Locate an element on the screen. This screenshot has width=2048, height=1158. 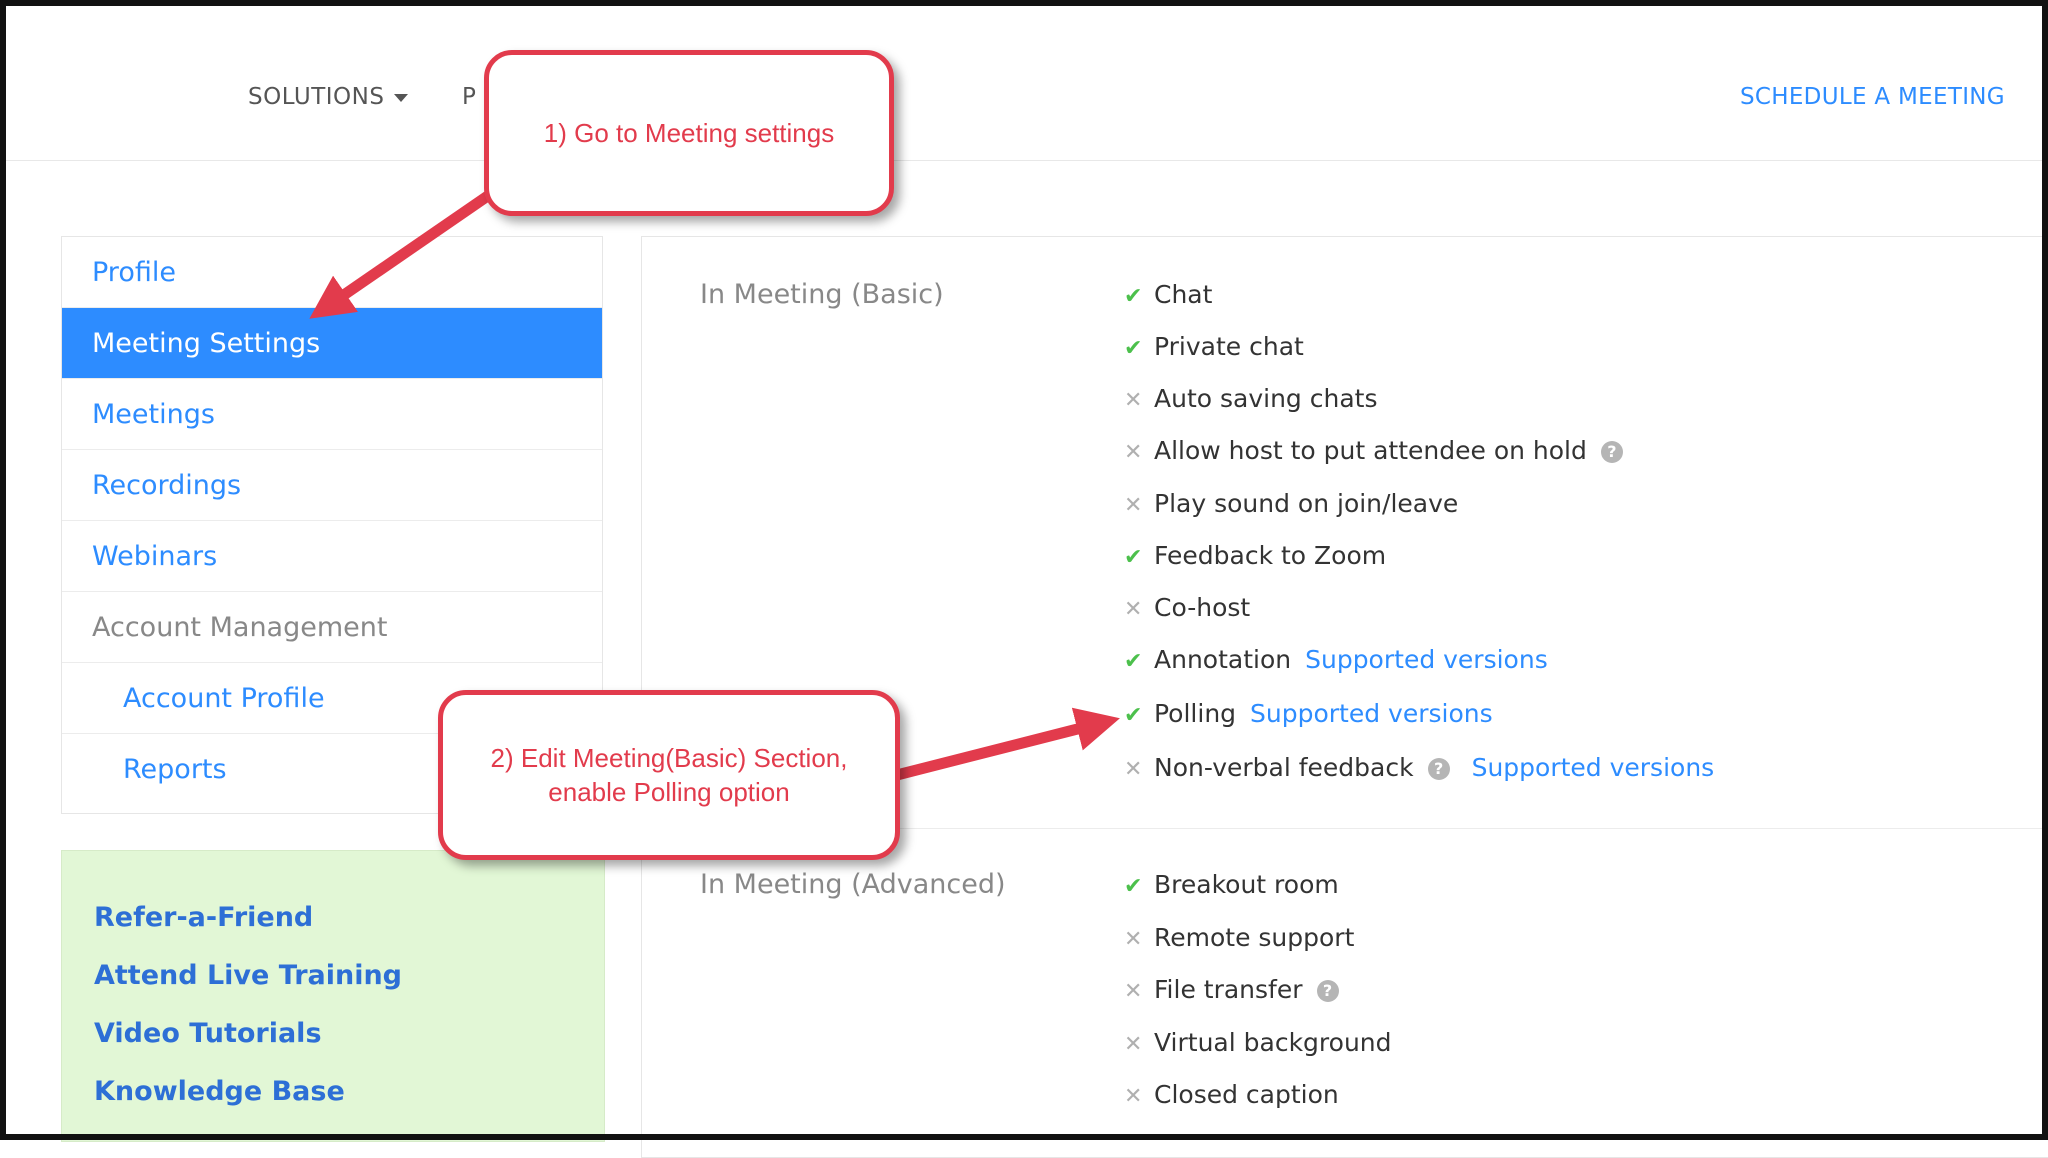
arrow-to-polling is located at coordinates (1005, 744).